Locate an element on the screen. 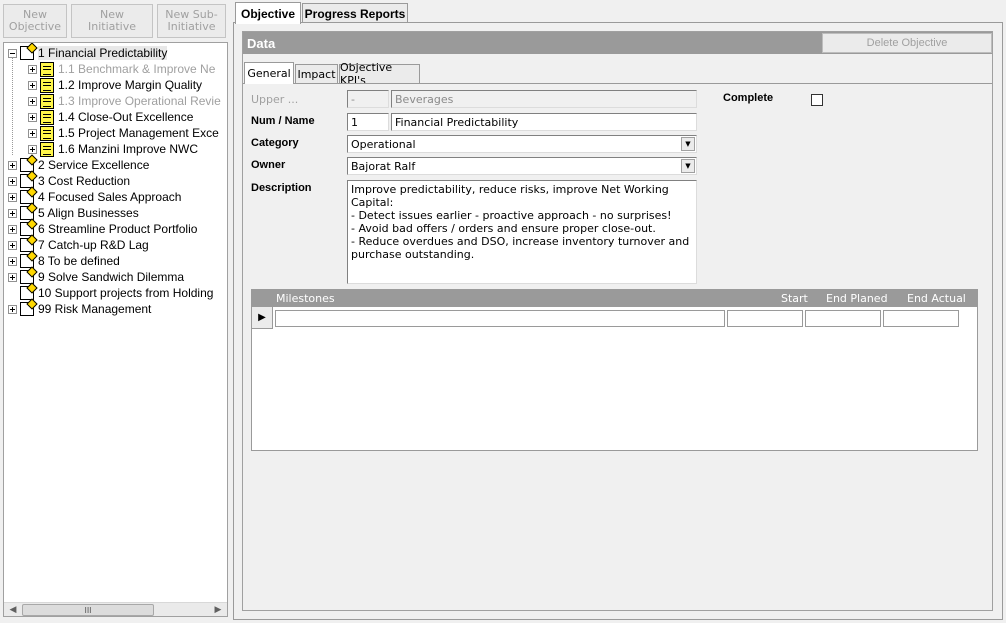 This screenshot has width=1006, height=623. tree-horizontal-scrollbar: ◀ III ▶ is located at coordinates (115, 609).